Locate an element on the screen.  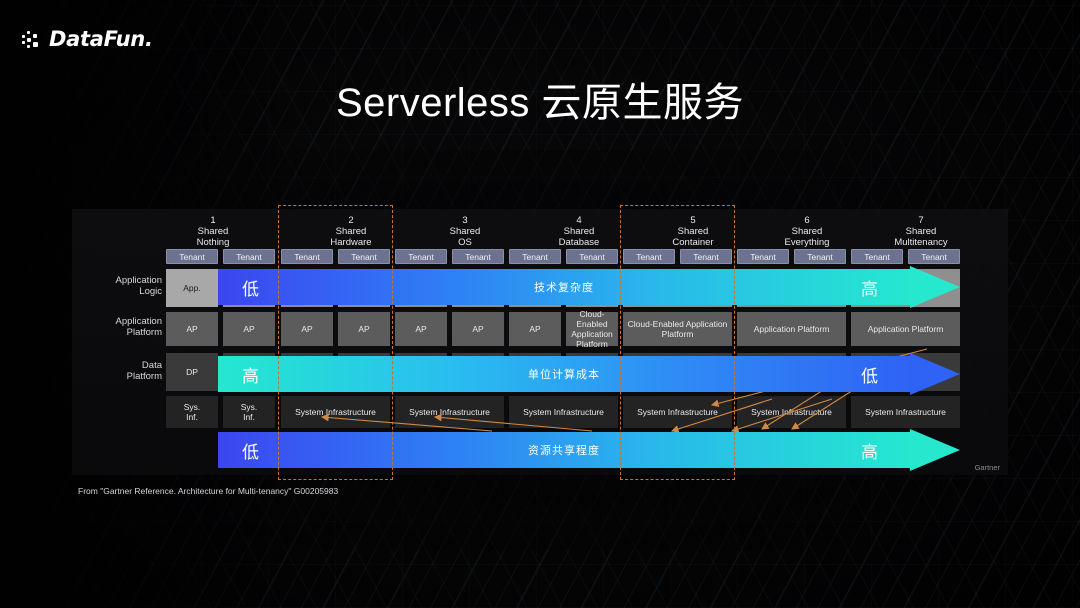
column-number: 1 is located at coordinates (213, 220).